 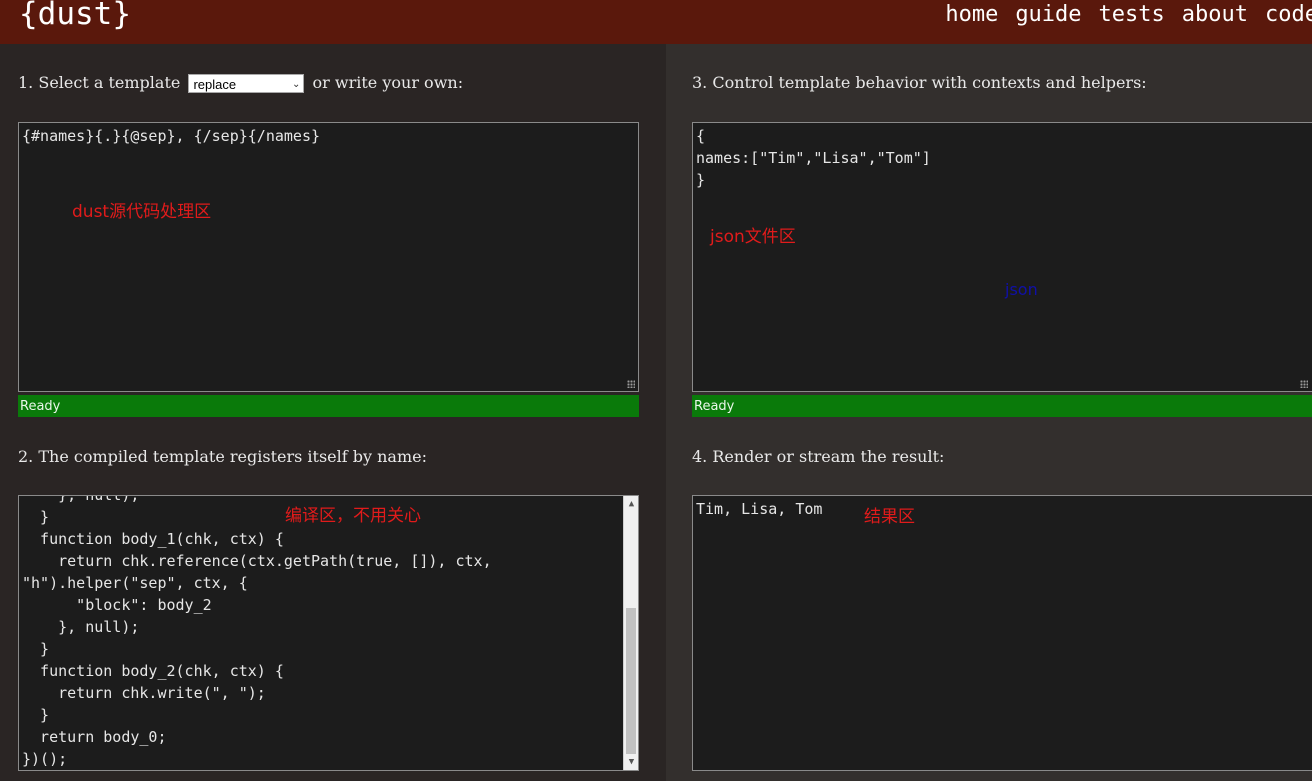 I want to click on scroll-thumb, so click(x=631, y=681).